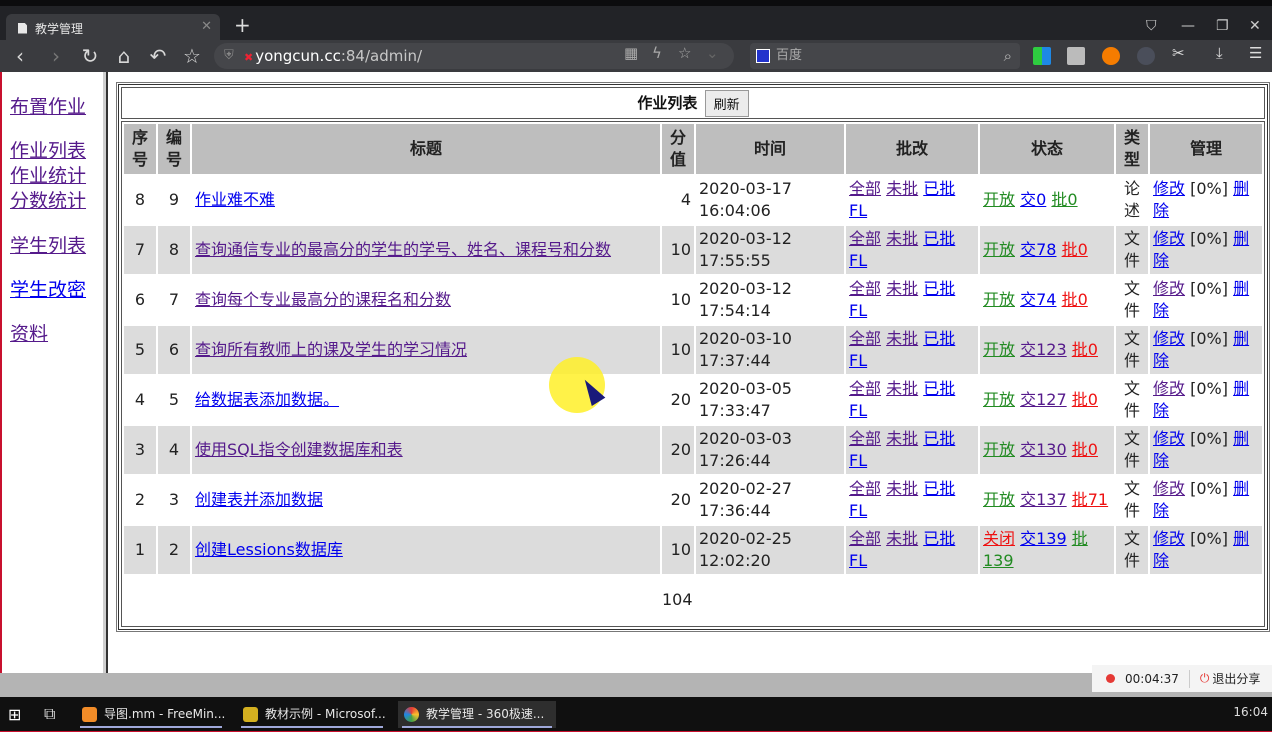 This screenshot has height=732, width=1272. I want to click on submitted-count-link: 交137, so click(1043, 499).